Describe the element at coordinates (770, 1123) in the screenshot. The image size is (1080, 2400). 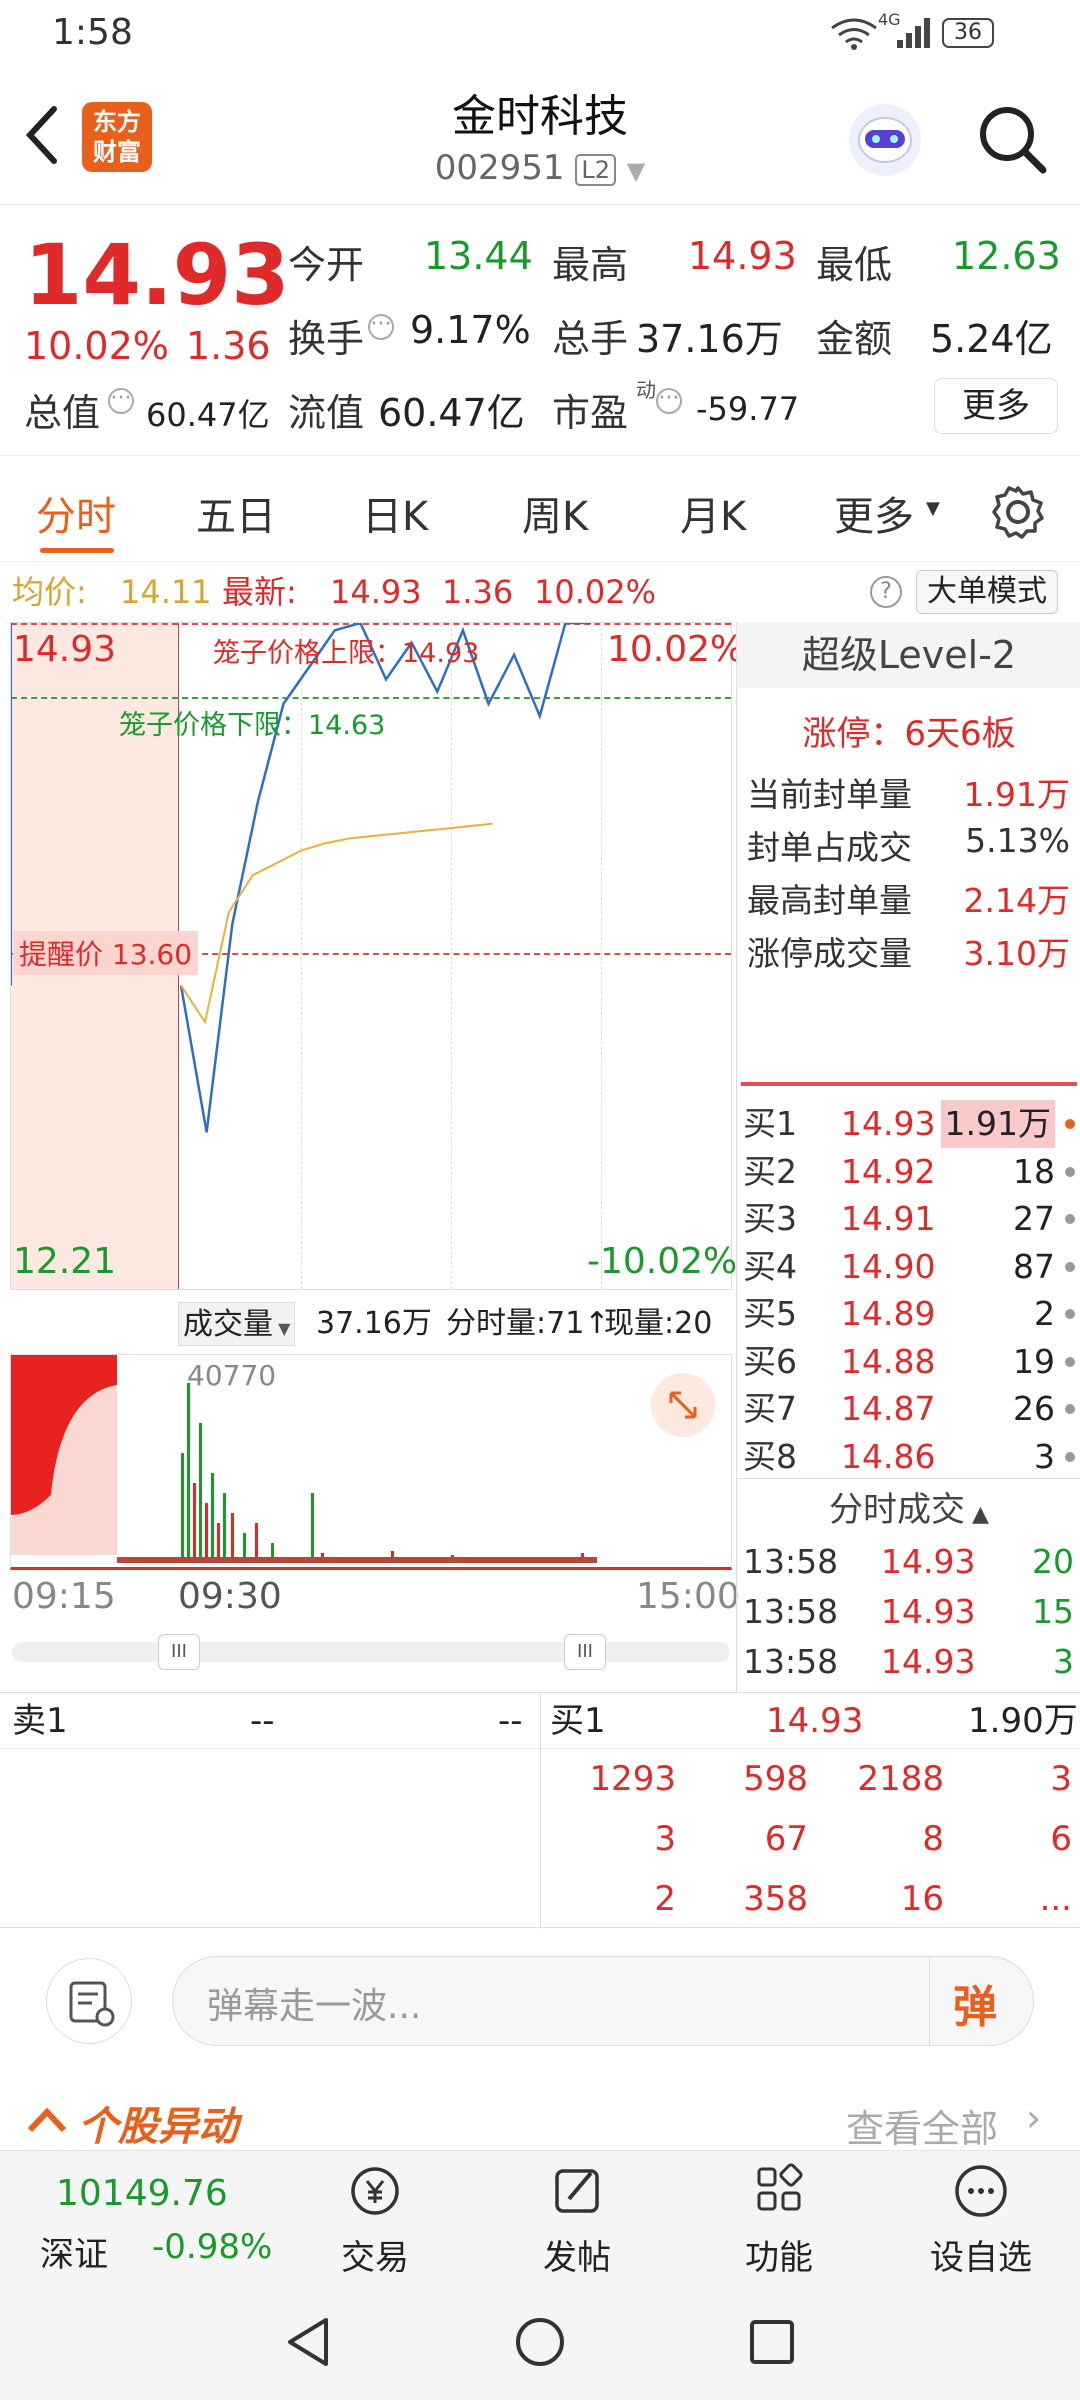
I see `bid-label: 买1` at that location.